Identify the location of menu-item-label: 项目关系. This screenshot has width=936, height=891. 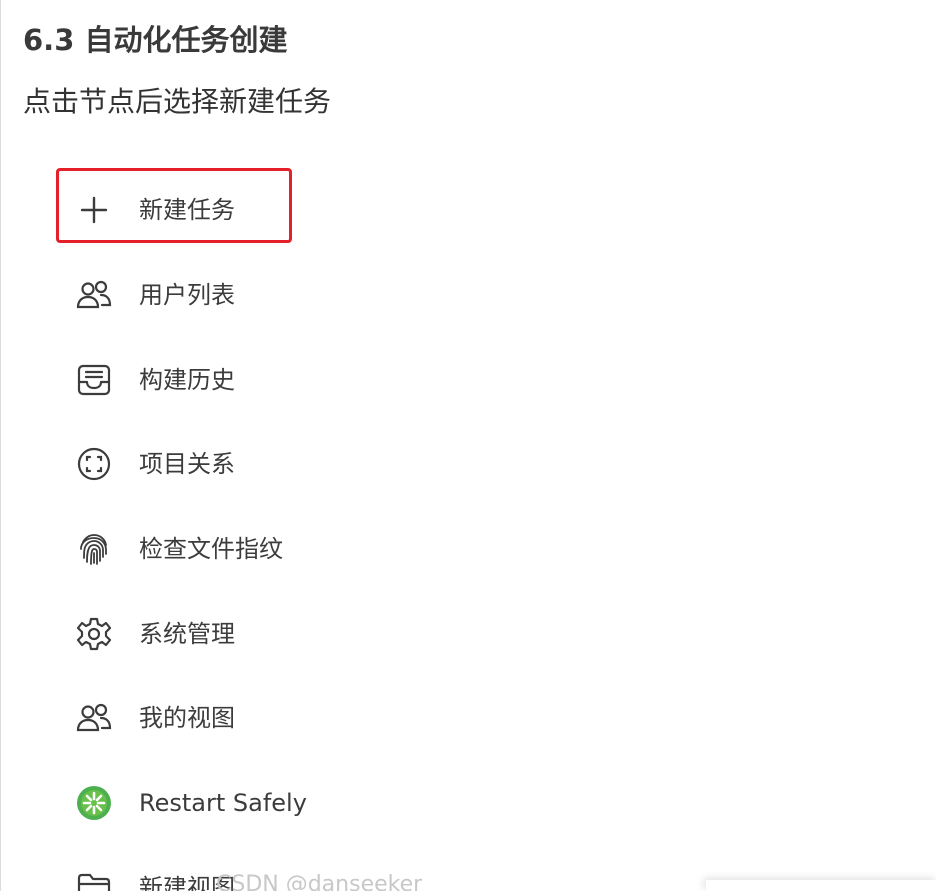
(187, 464).